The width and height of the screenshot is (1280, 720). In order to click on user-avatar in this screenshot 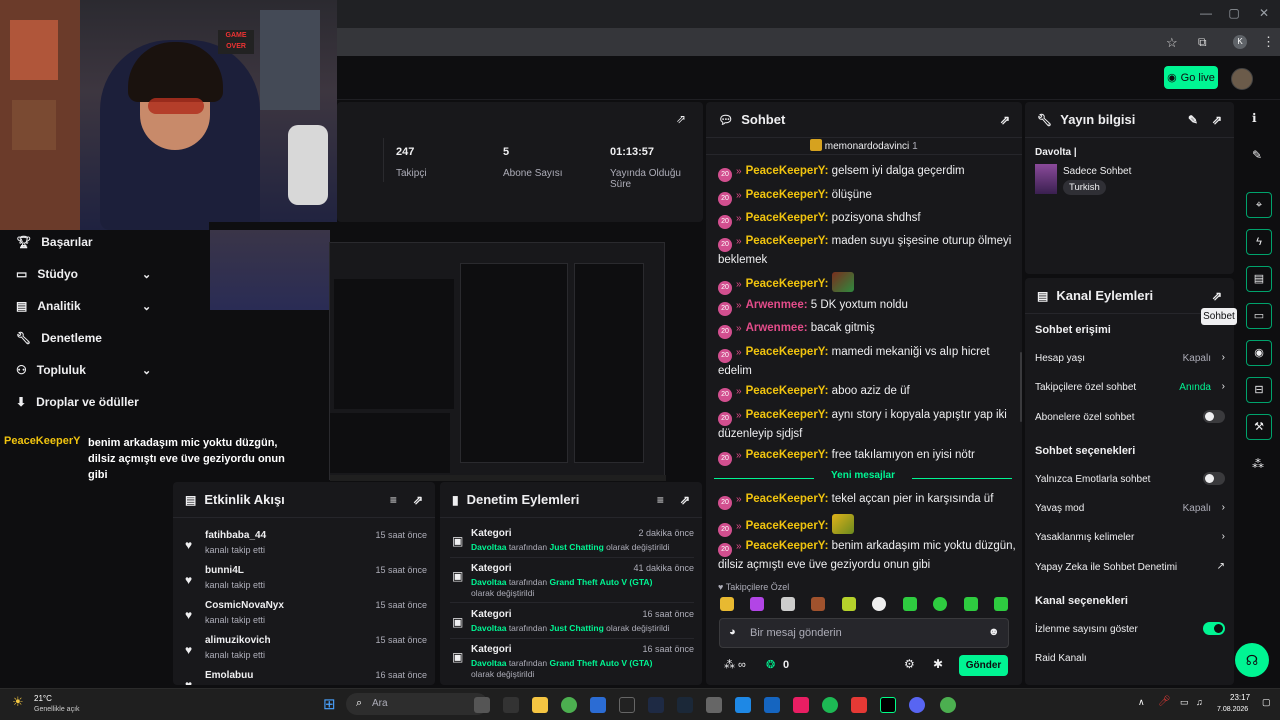, I will do `click(1242, 79)`.